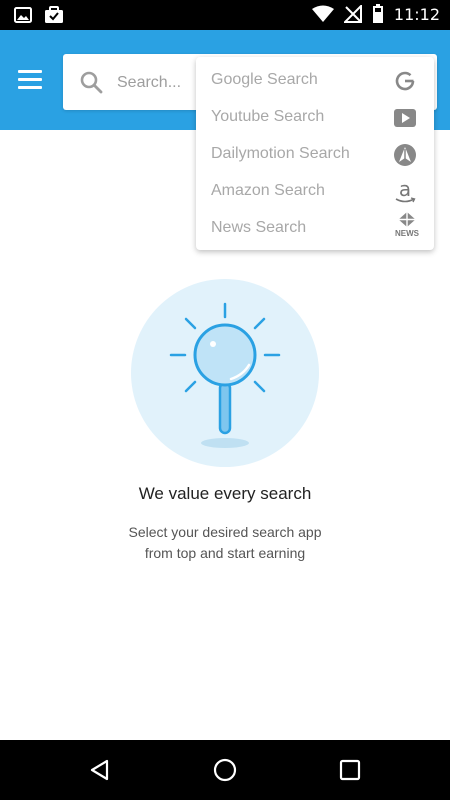 Image resolution: width=450 pixels, height=800 pixels. I want to click on news-icon-caption: NEWS, so click(407, 233).